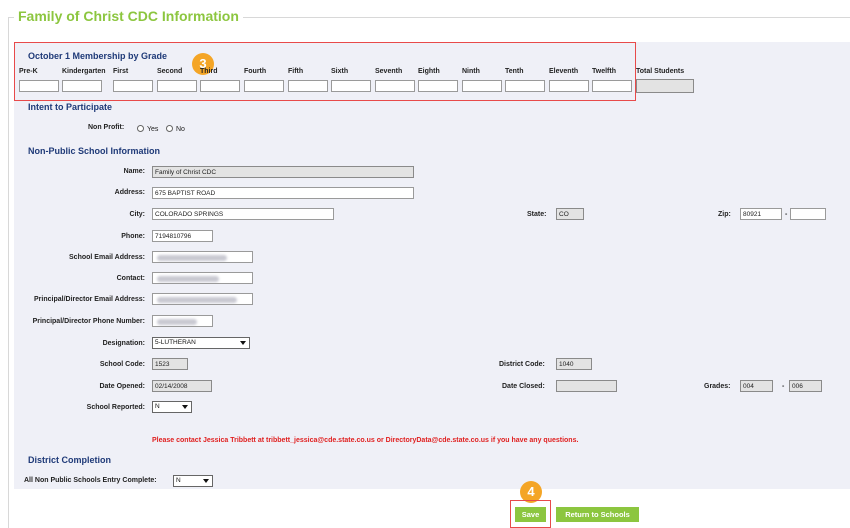 The image size is (850, 528). Describe the element at coordinates (157, 406) in the screenshot. I see `school-reported-value: N` at that location.